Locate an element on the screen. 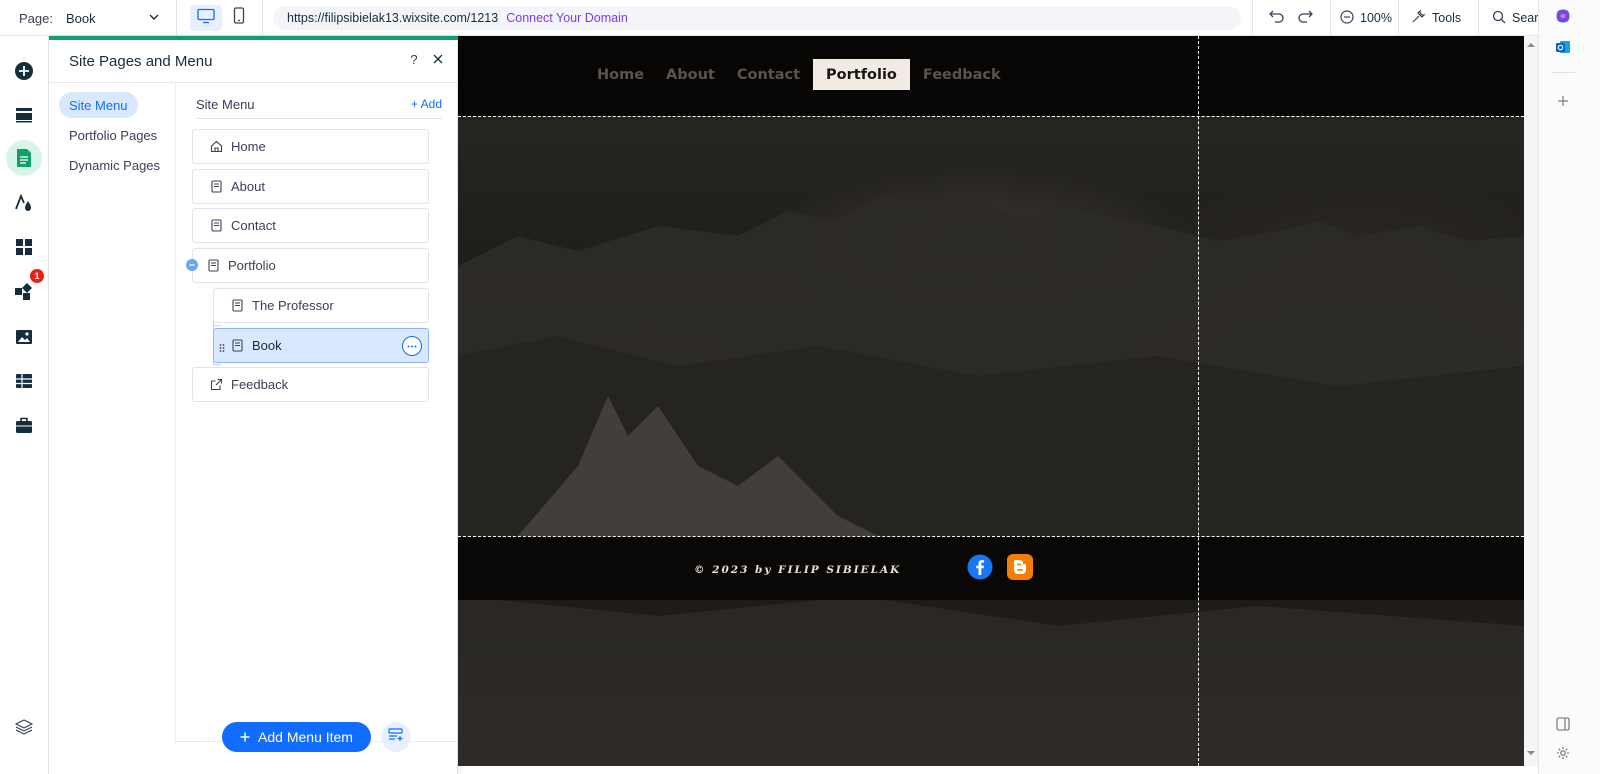  notification-badge: 1 is located at coordinates (37, 276).